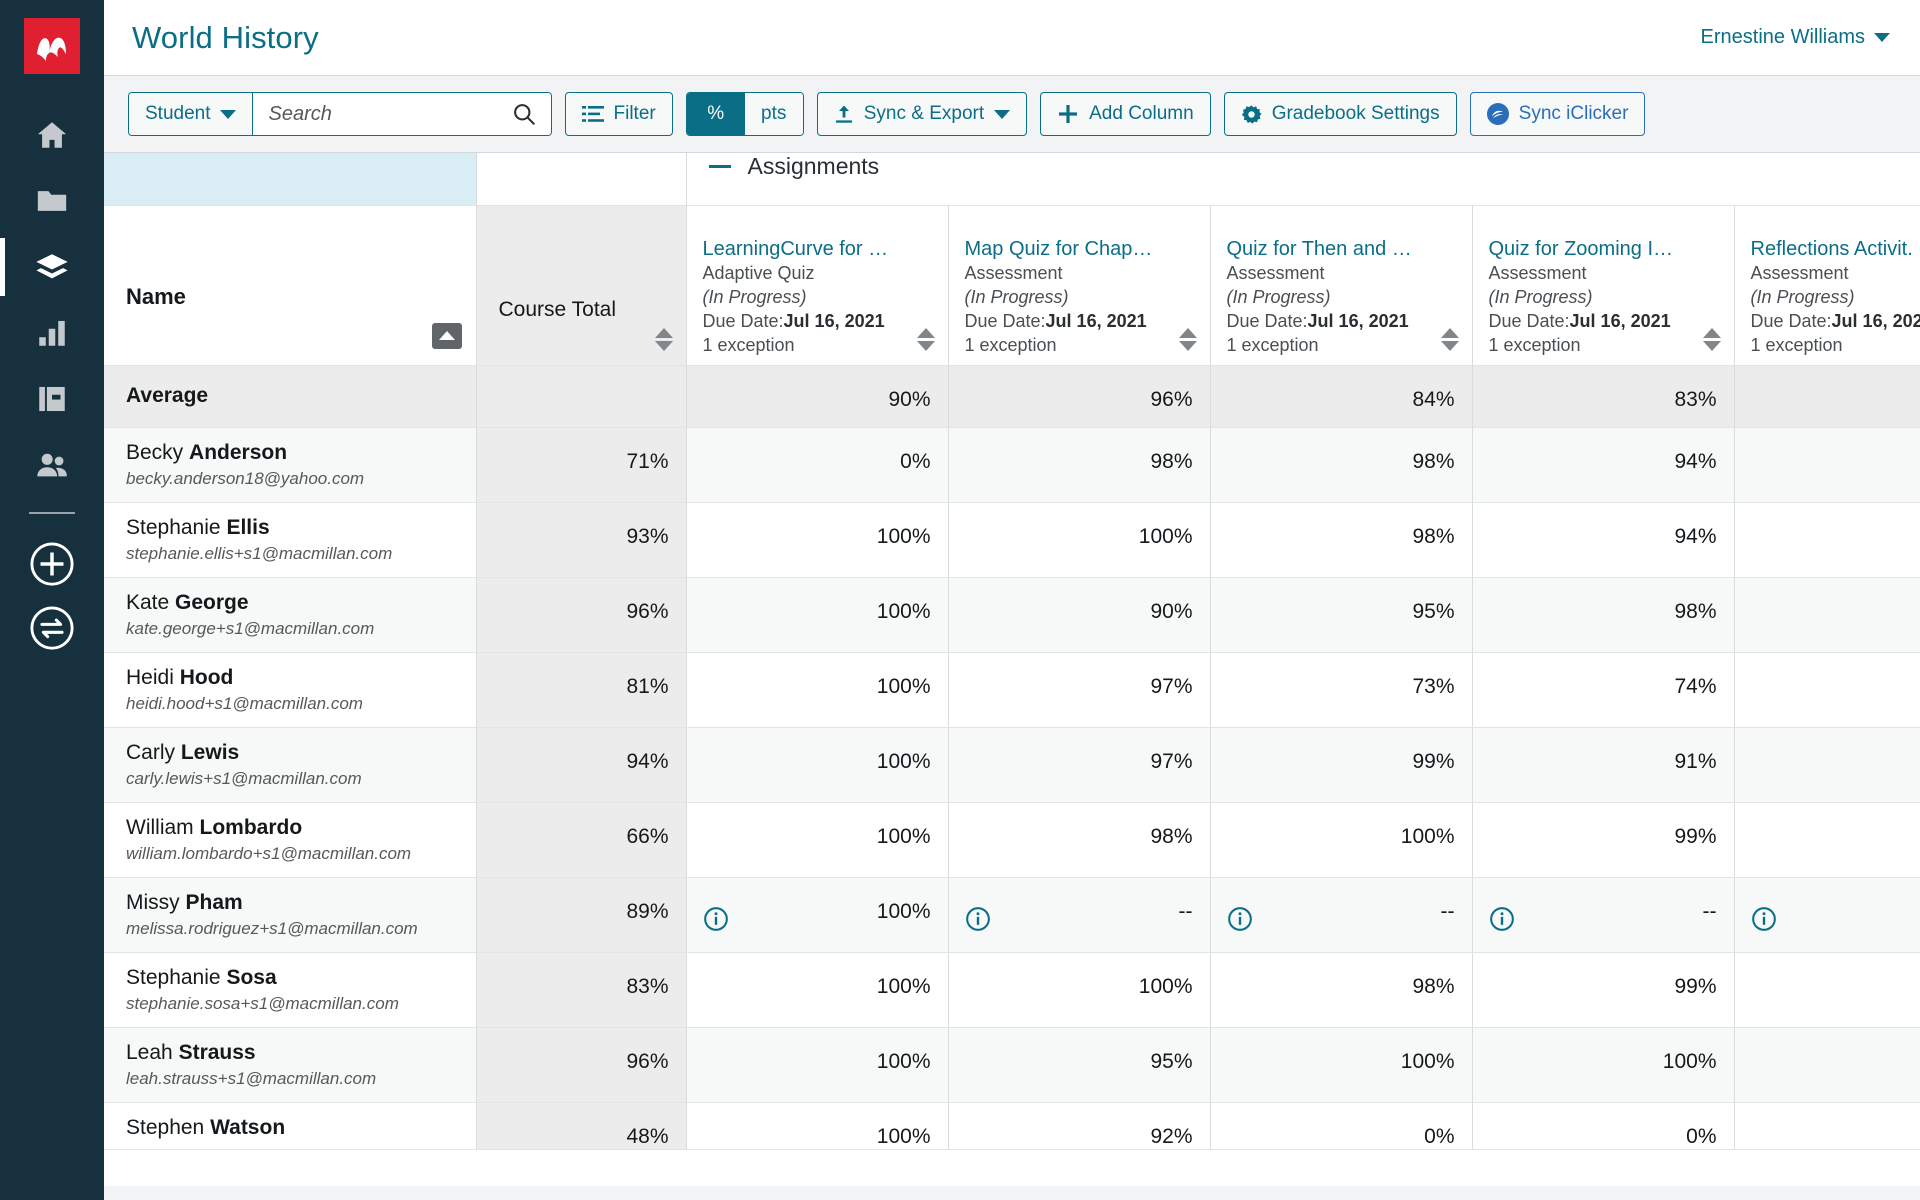  What do you see at coordinates (1341, 690) in the screenshot?
I see `grade-cell: 73%` at bounding box center [1341, 690].